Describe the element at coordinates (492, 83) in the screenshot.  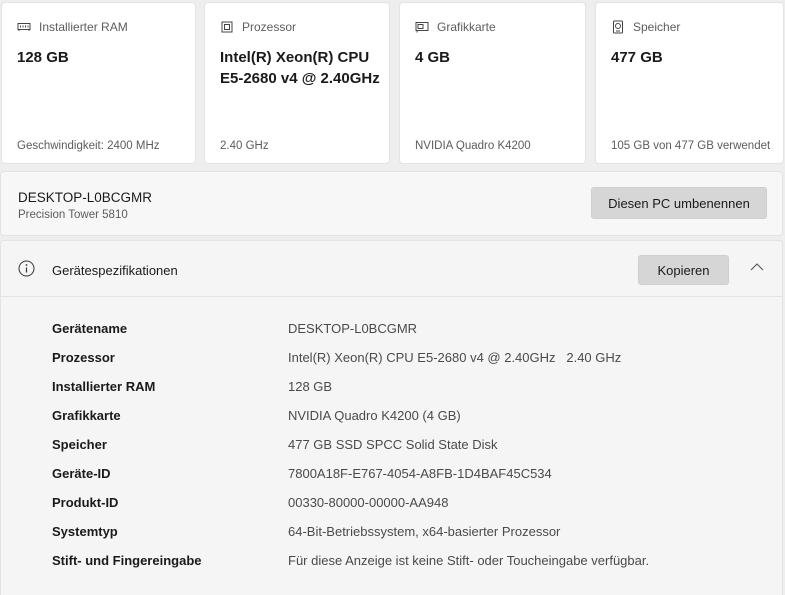
I see `card-graphics: Grafikkarte 4 GB NVIDIA Quadro K4200` at that location.